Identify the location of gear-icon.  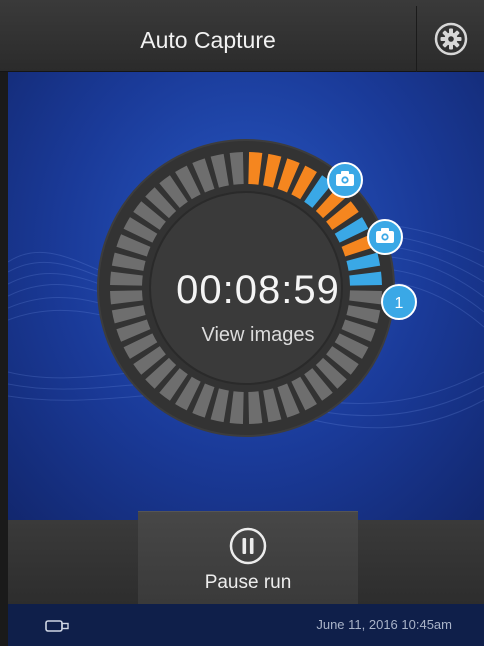
(450, 39).